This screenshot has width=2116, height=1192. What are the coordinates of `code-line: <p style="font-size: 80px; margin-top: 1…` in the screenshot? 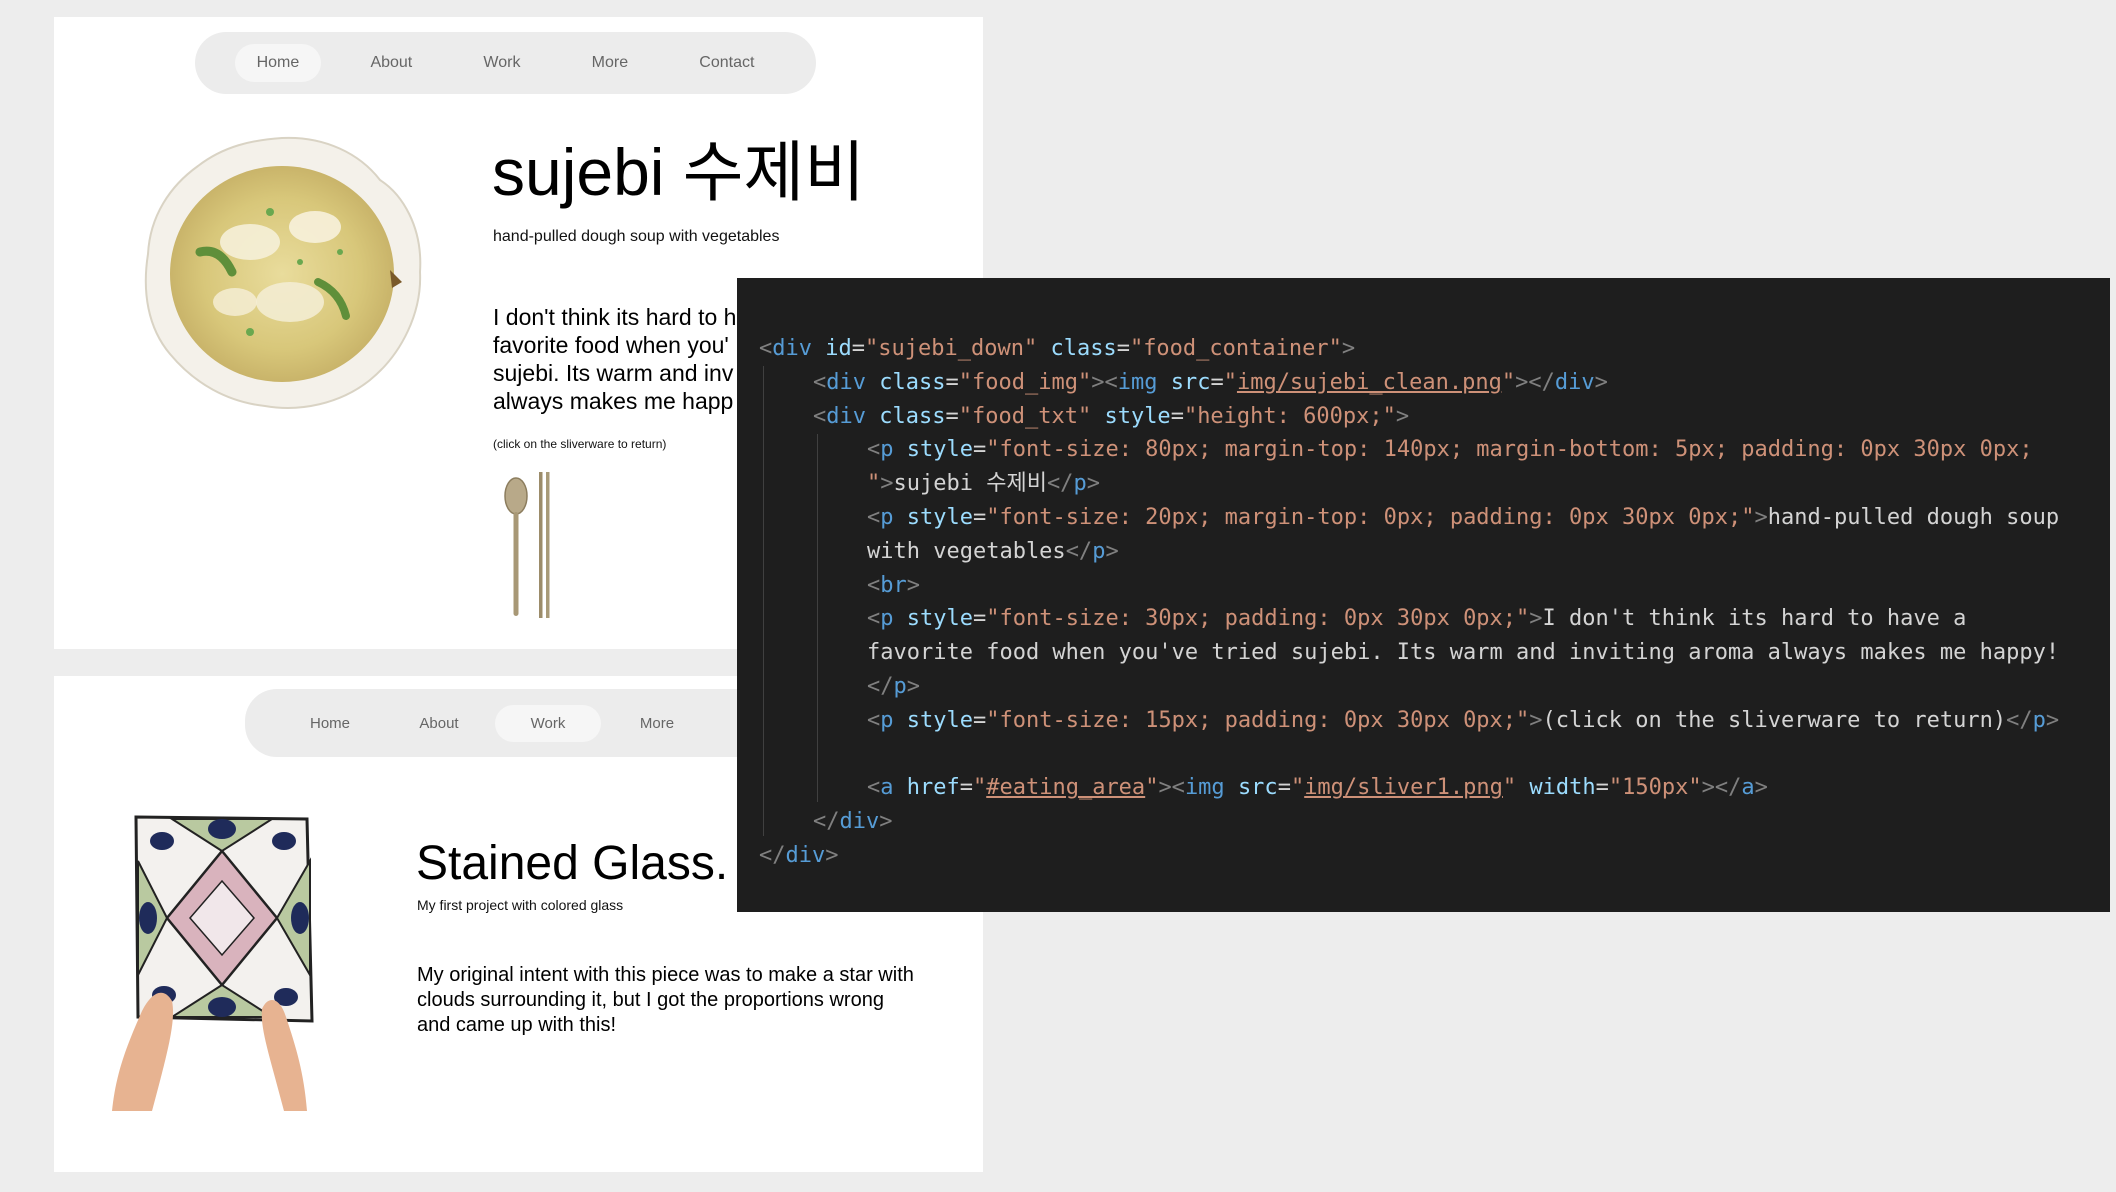 It's located at (1450, 450).